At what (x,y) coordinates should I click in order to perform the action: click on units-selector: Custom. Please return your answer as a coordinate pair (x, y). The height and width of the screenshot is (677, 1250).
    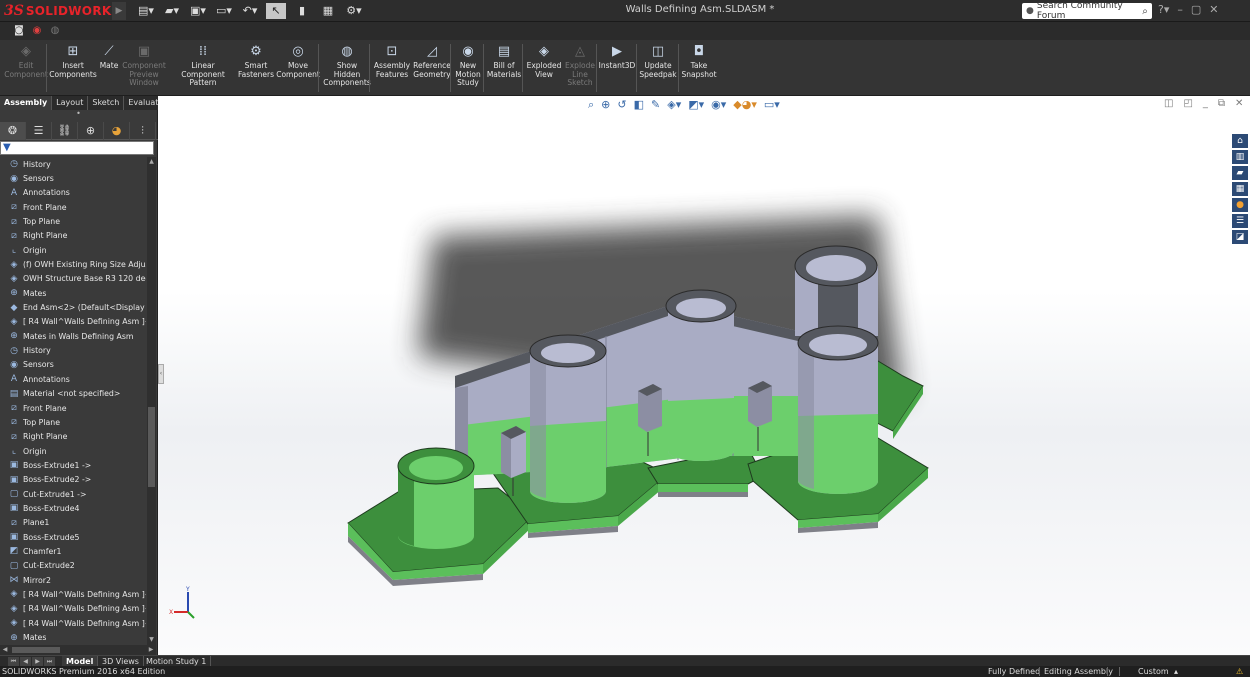
    Looking at the image, I should click on (1153, 671).